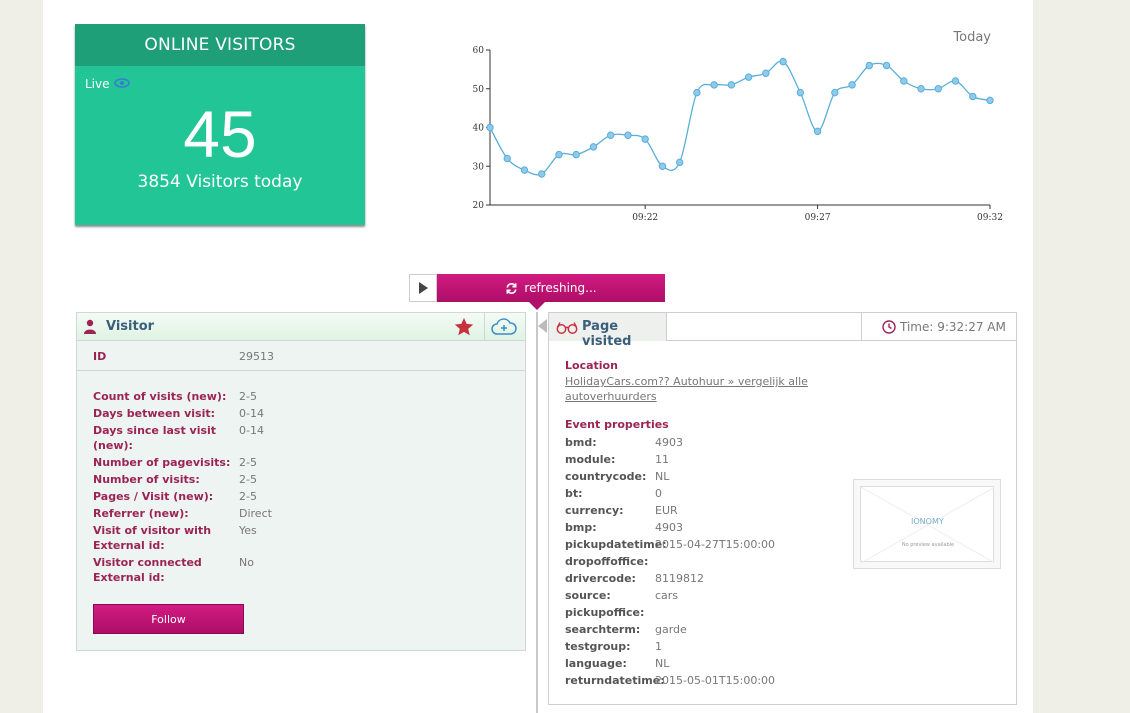 Image resolution: width=1130 pixels, height=713 pixels. Describe the element at coordinates (479, 167) in the screenshot. I see `y-tick-label: 30` at that location.